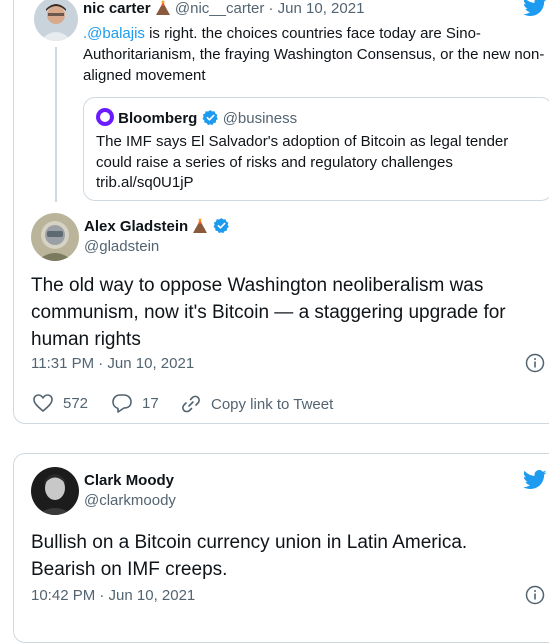 The image size is (549, 643). What do you see at coordinates (55, 491) in the screenshot?
I see `avatar-clark-moody` at bounding box center [55, 491].